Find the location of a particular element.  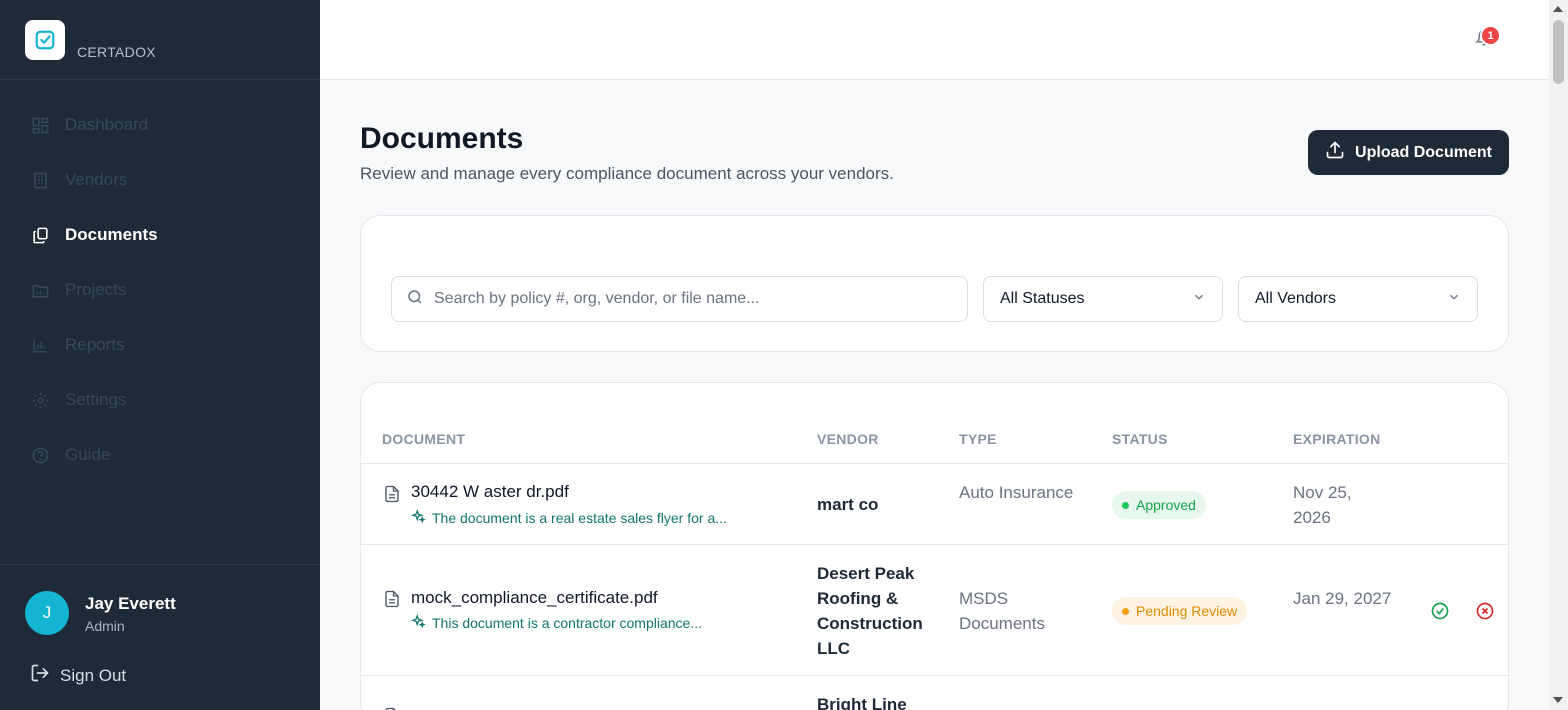

avatar: J is located at coordinates (47, 613).